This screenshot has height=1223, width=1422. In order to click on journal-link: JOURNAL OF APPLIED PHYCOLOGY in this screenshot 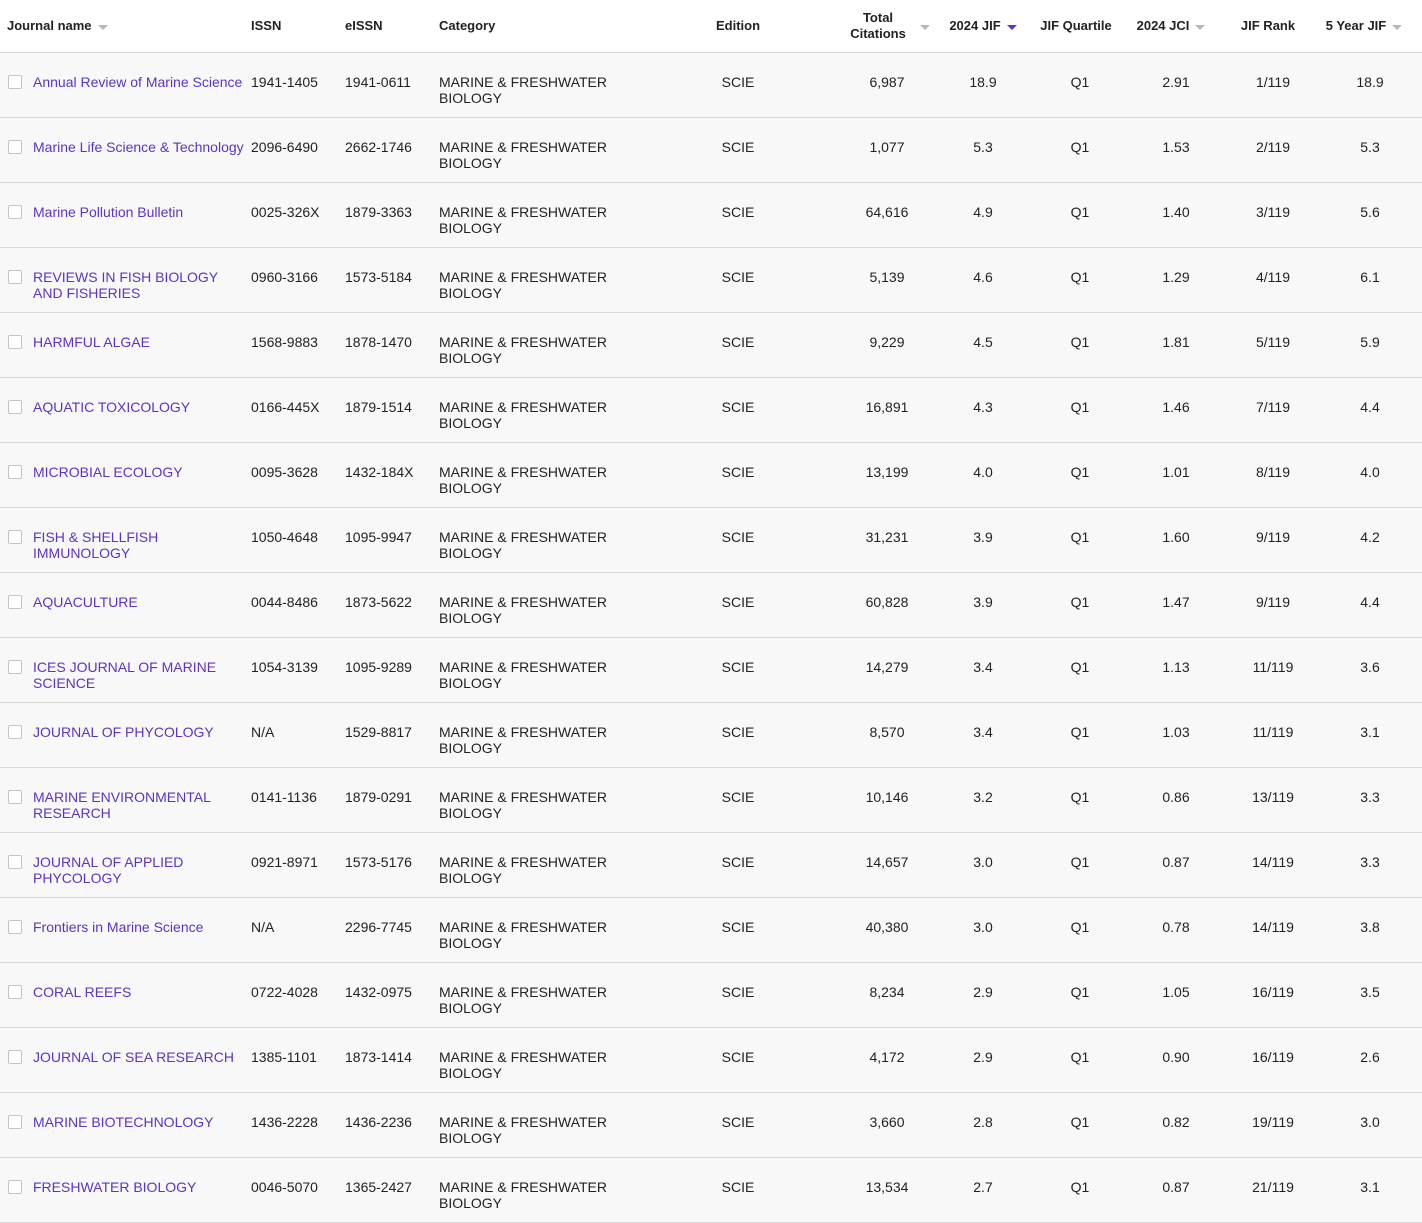, I will do `click(108, 870)`.